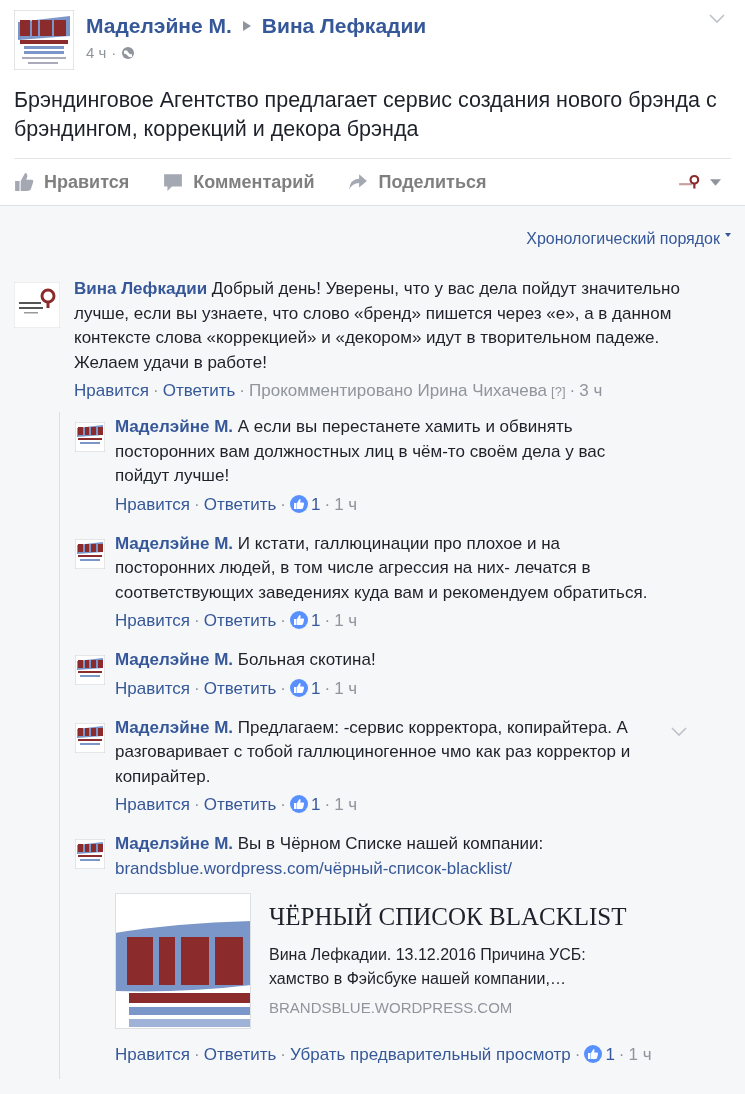 This screenshot has height=1094, width=745. I want to click on comment-button: Комментарий, so click(239, 182).